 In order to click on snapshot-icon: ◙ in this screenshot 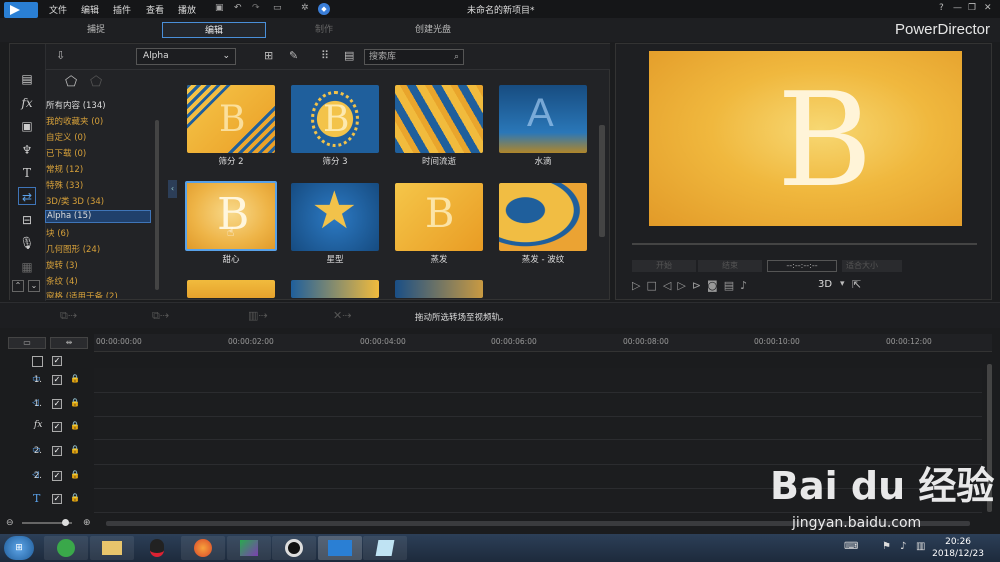, I will do `click(715, 285)`.